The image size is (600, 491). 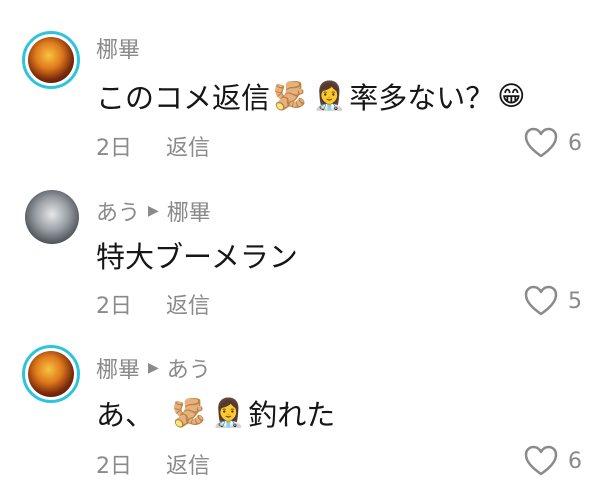 I want to click on author-name: あう, so click(x=118, y=211).